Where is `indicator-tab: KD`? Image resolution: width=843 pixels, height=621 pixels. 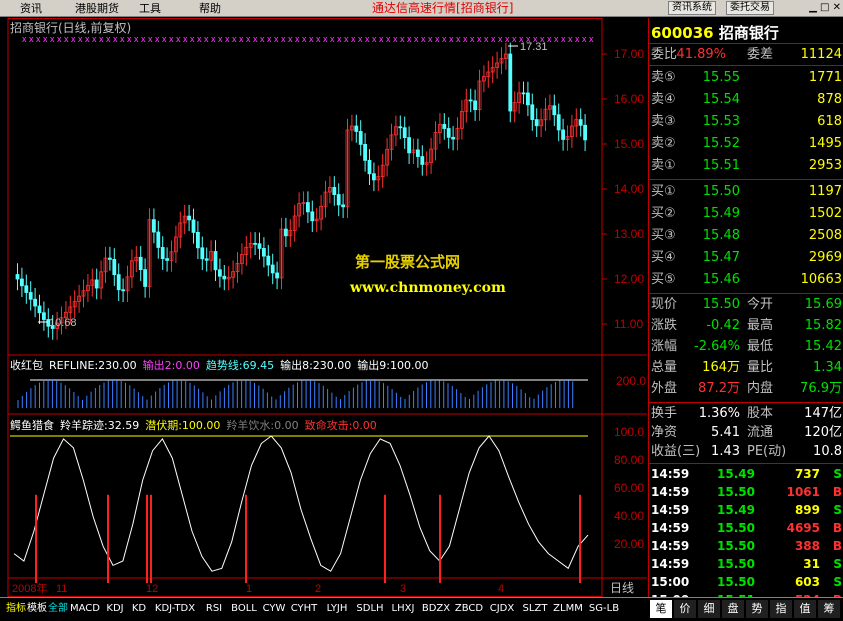
indicator-tab: KD is located at coordinates (139, 609).